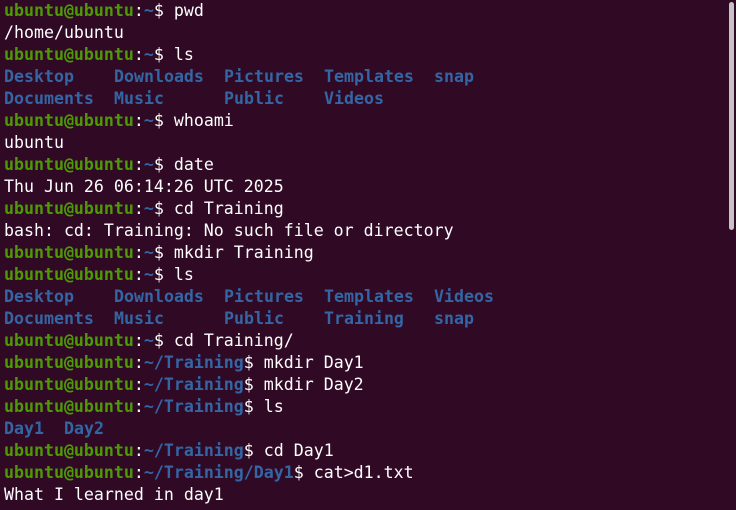 This screenshot has width=736, height=510. What do you see at coordinates (254, 98) in the screenshot?
I see `directory-entry: Public` at bounding box center [254, 98].